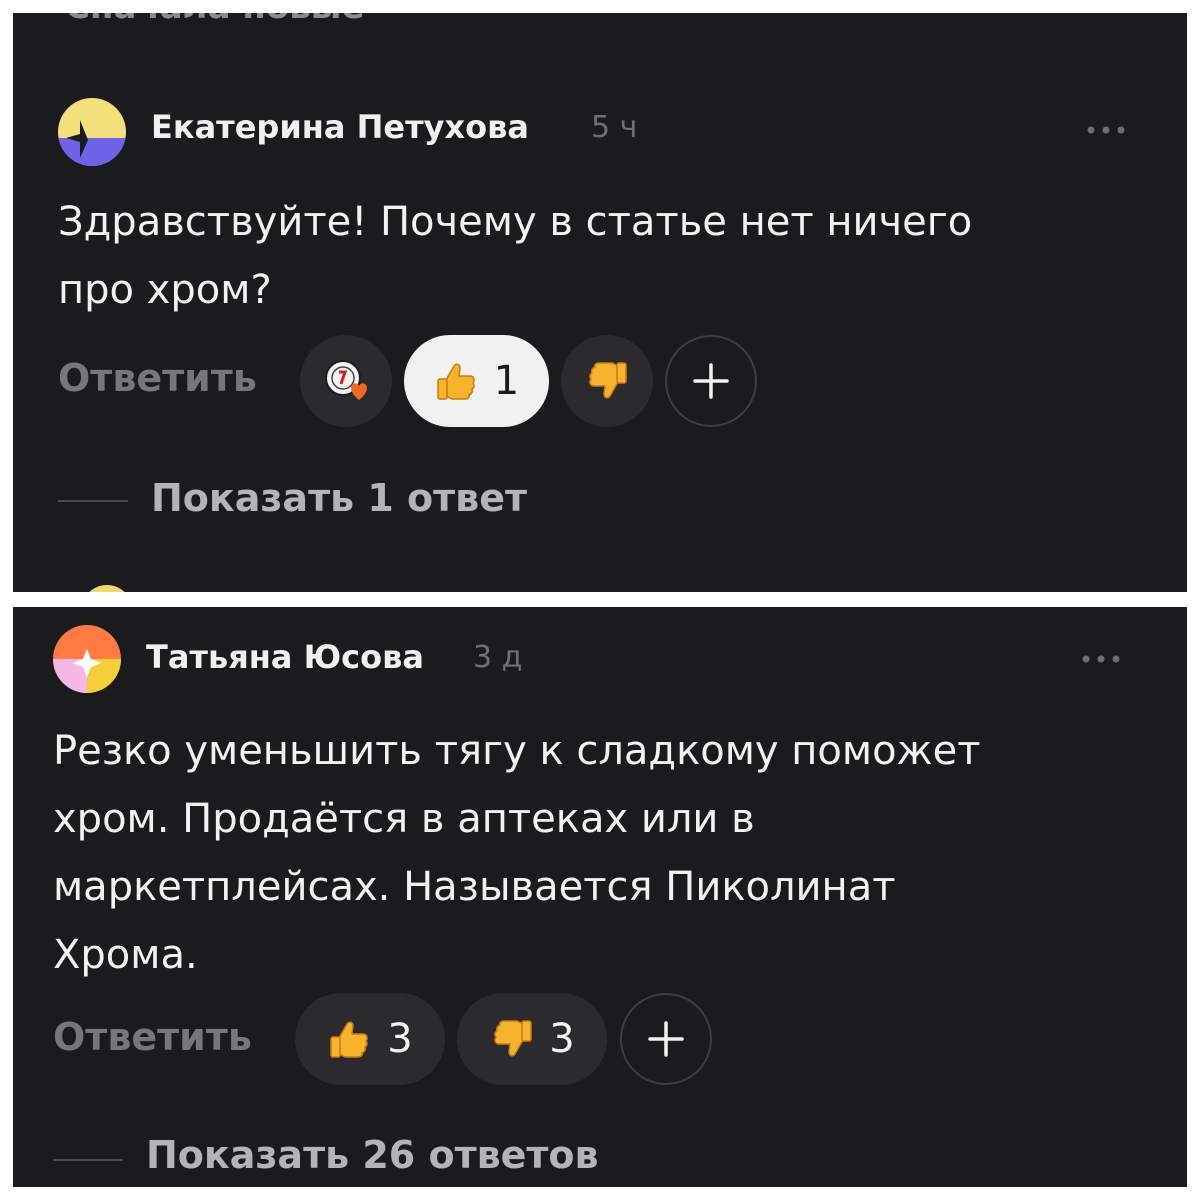 This screenshot has height=1200, width=1200. What do you see at coordinates (125, 955) in the screenshot?
I see `comment-line: Хрома.` at bounding box center [125, 955].